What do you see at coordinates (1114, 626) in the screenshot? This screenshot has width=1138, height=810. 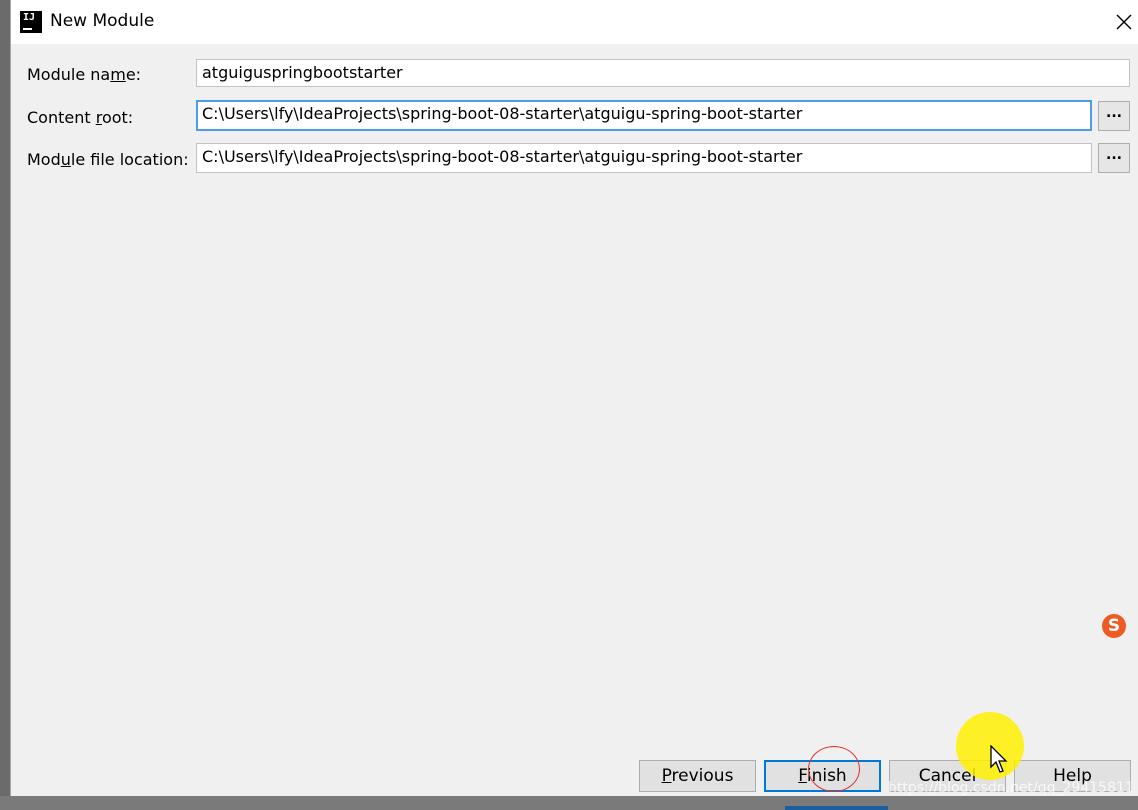 I see `sogou-ime-icon: S` at bounding box center [1114, 626].